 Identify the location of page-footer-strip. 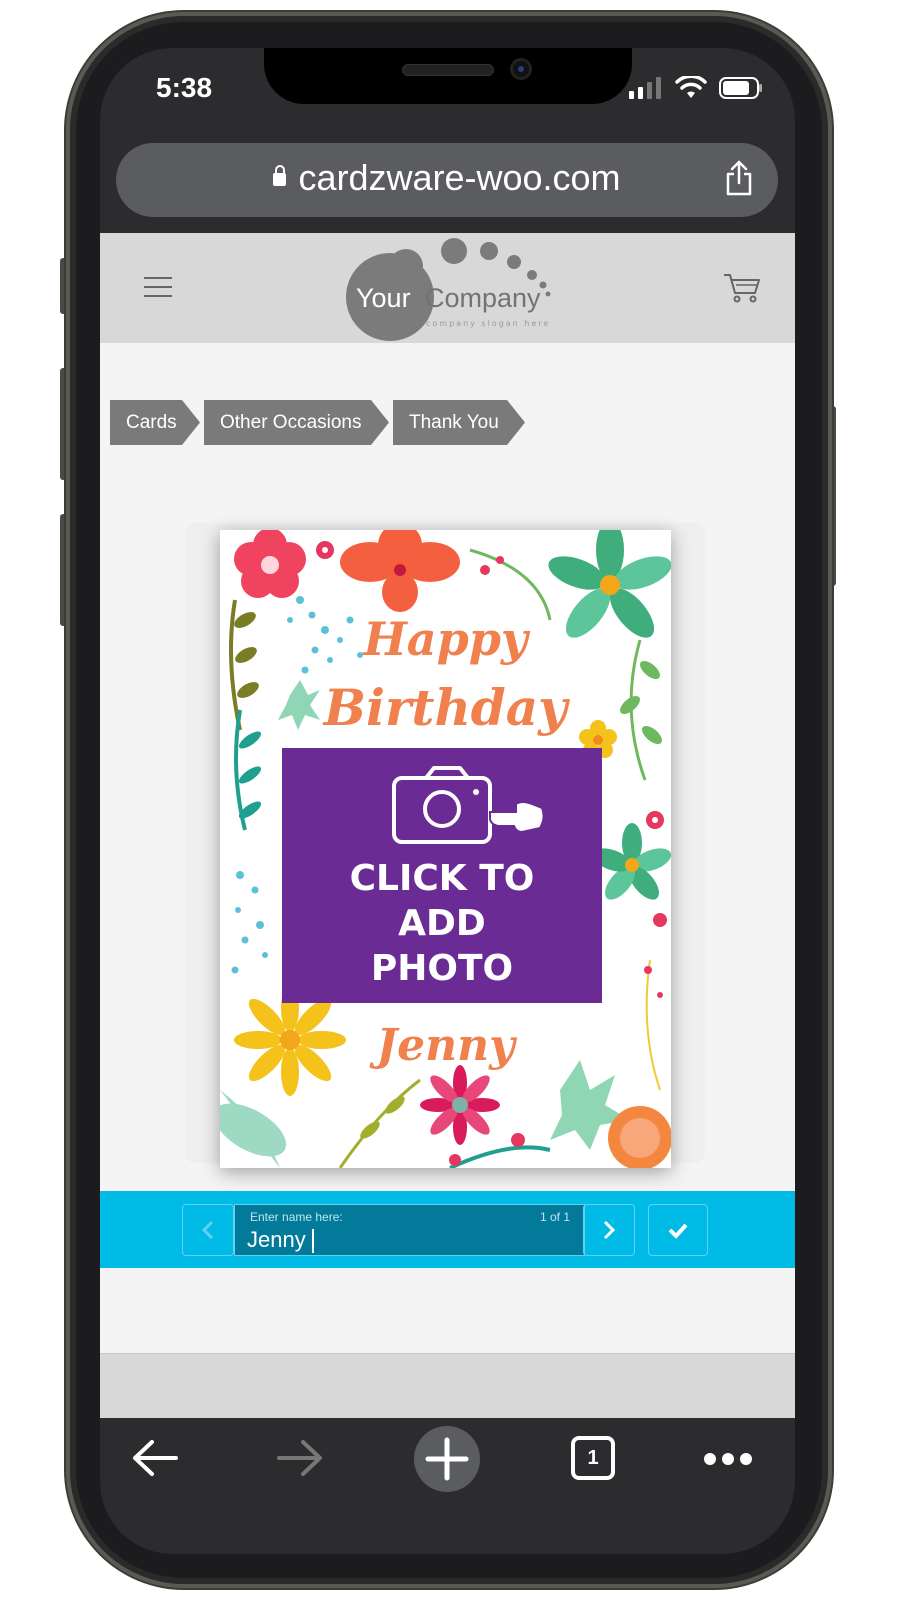
(447, 1385).